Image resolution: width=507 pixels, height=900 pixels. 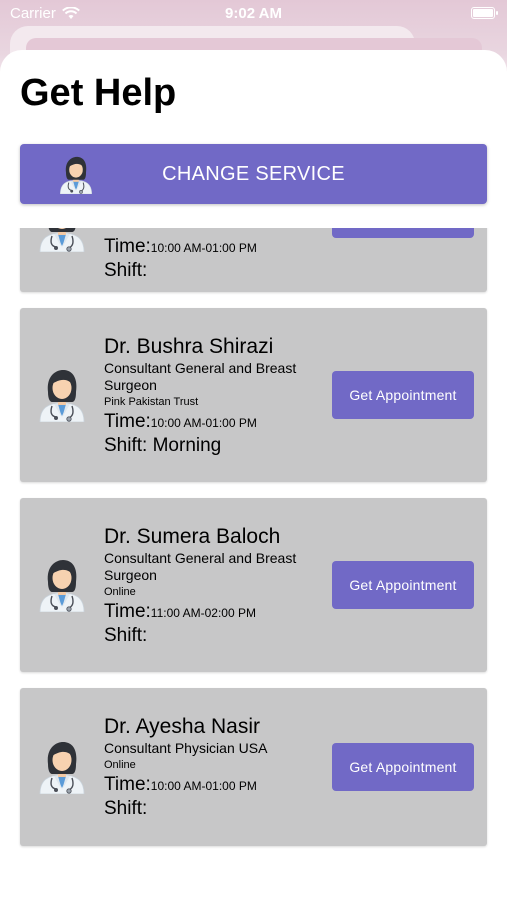 I want to click on time-value: 11:00 AM-02:00 PM, so click(x=203, y=613).